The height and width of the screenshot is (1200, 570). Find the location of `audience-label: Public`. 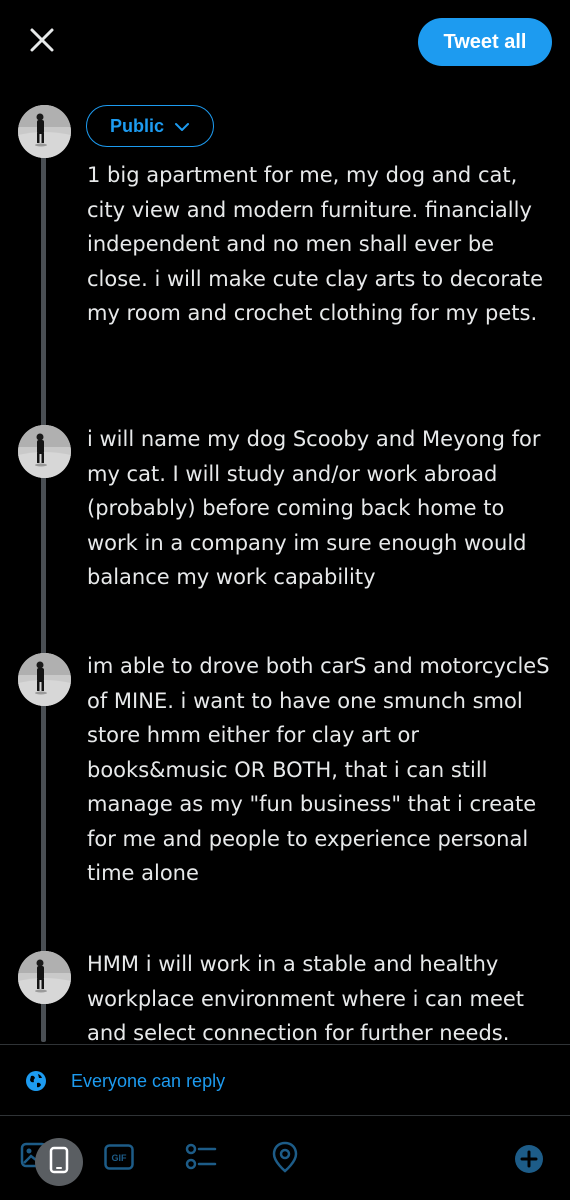

audience-label: Public is located at coordinates (136, 125).